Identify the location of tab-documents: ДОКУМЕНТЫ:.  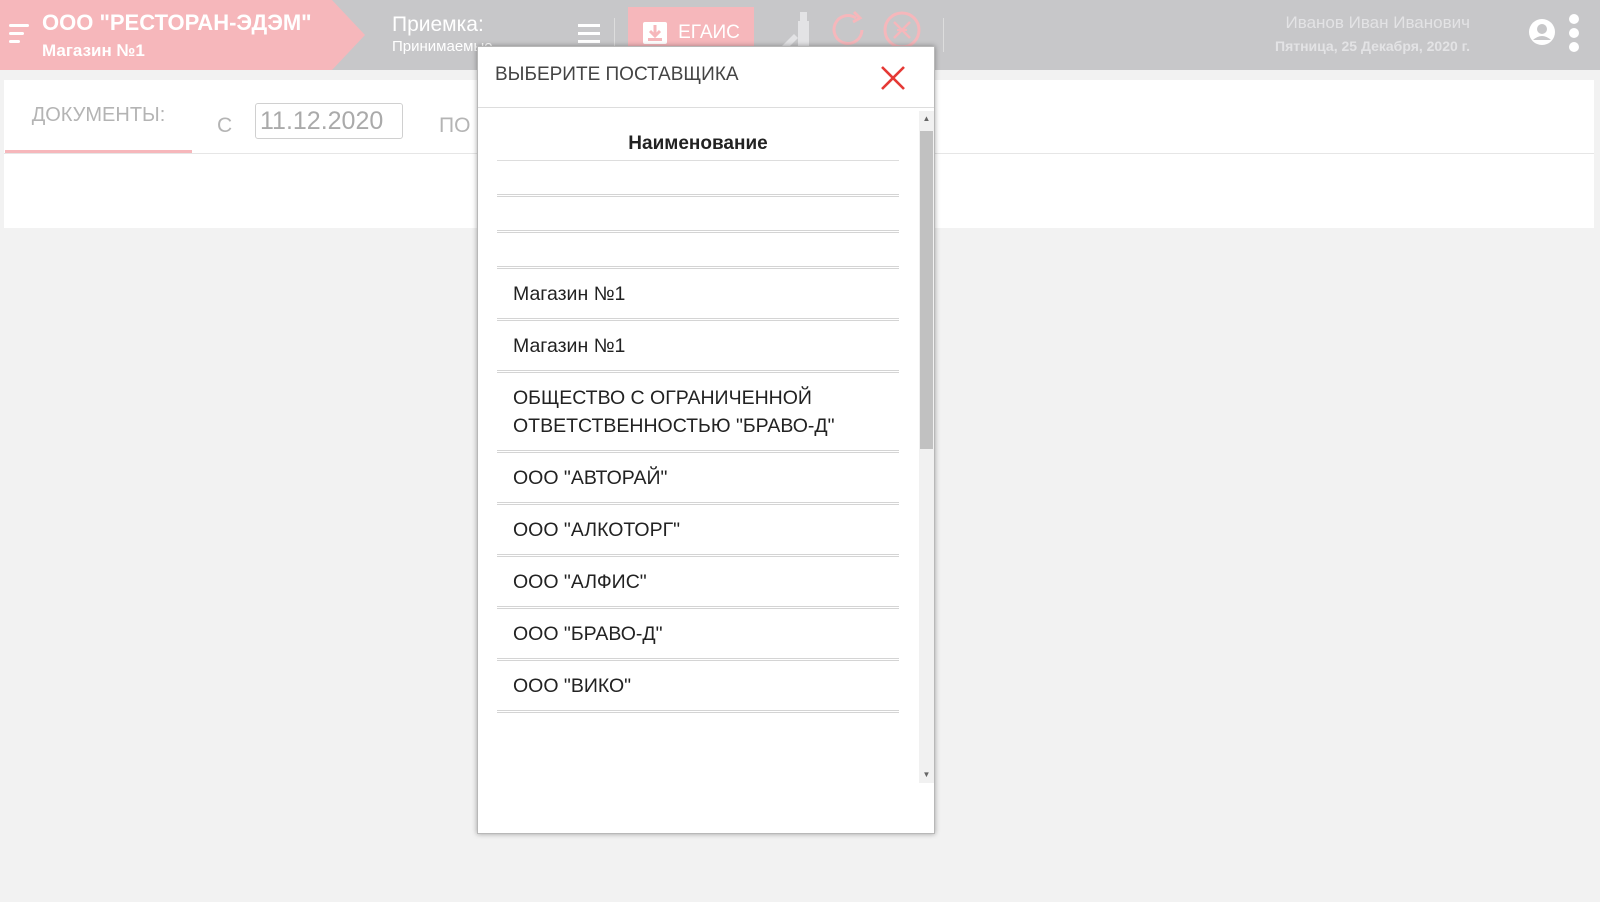
(98, 117).